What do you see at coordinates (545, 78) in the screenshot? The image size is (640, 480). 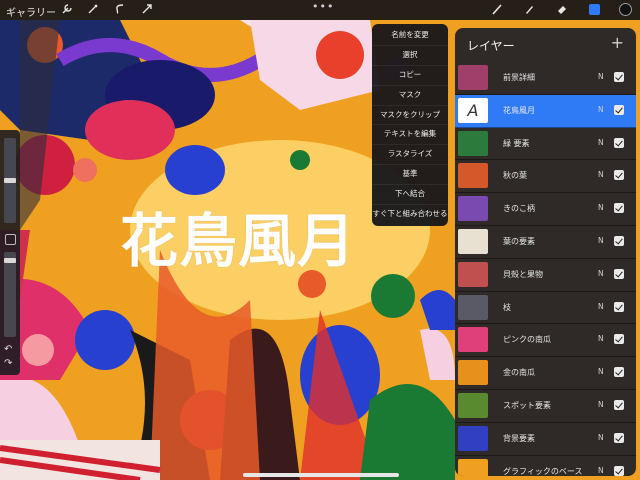 I see `layer-row: 前景詳細 N` at bounding box center [545, 78].